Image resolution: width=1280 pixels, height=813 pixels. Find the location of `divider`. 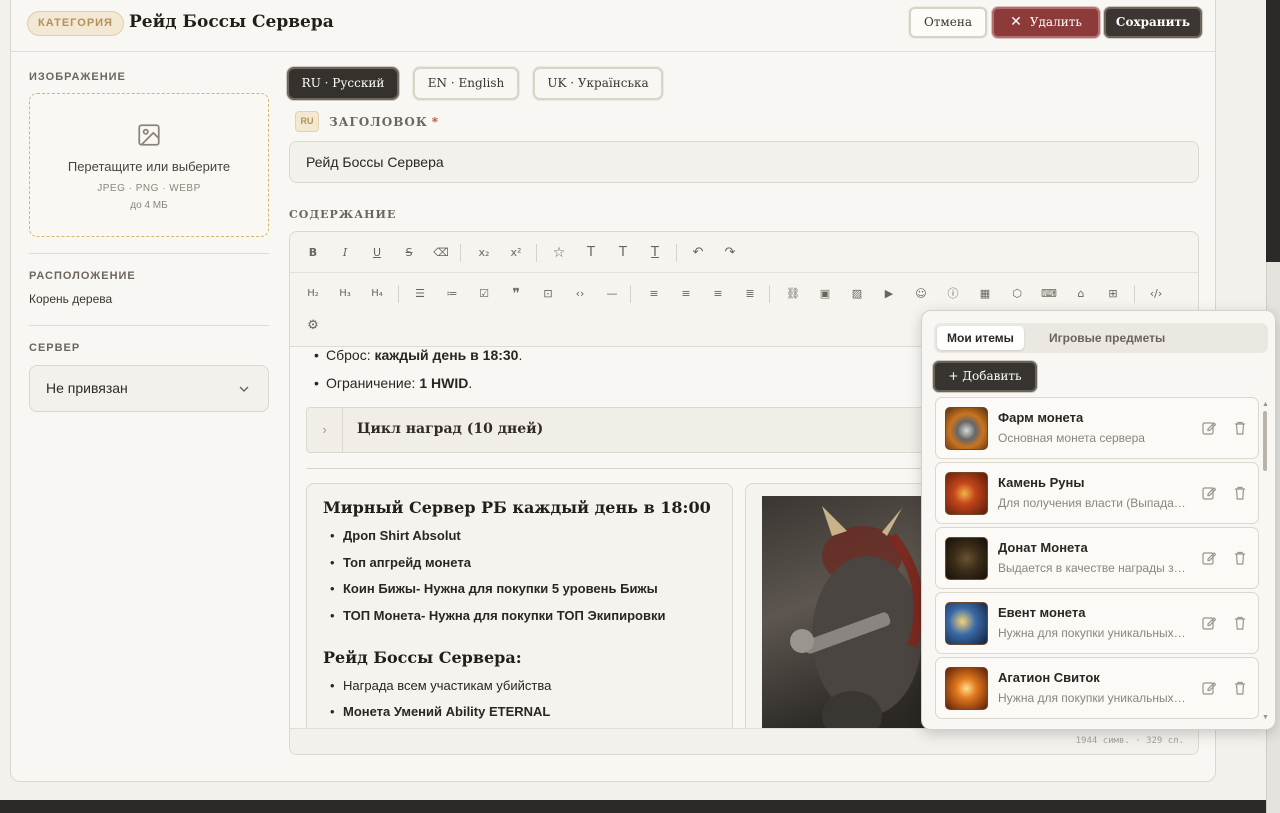

divider is located at coordinates (149, 325).